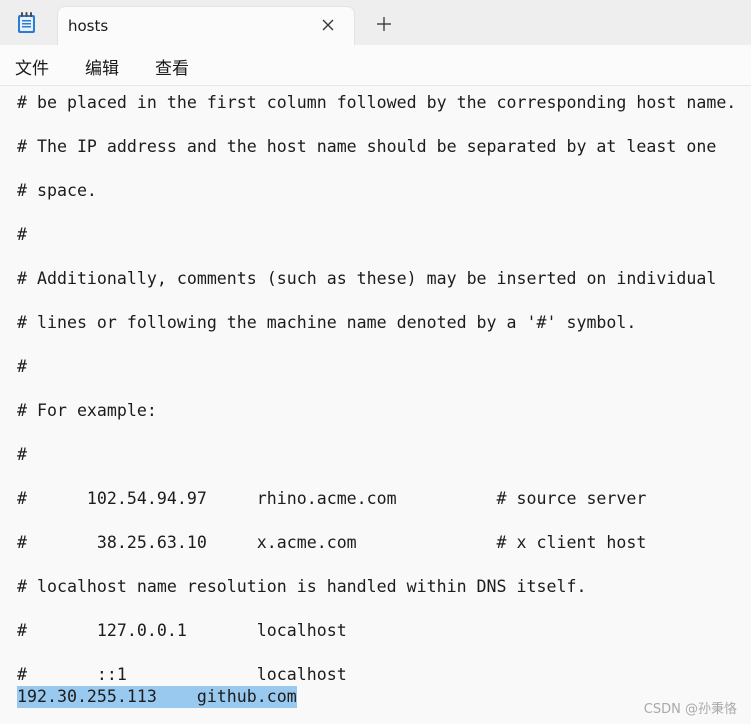 The image size is (751, 724). What do you see at coordinates (157, 697) in the screenshot?
I see `selected-editor-line: 192.30.255.113 github.com` at bounding box center [157, 697].